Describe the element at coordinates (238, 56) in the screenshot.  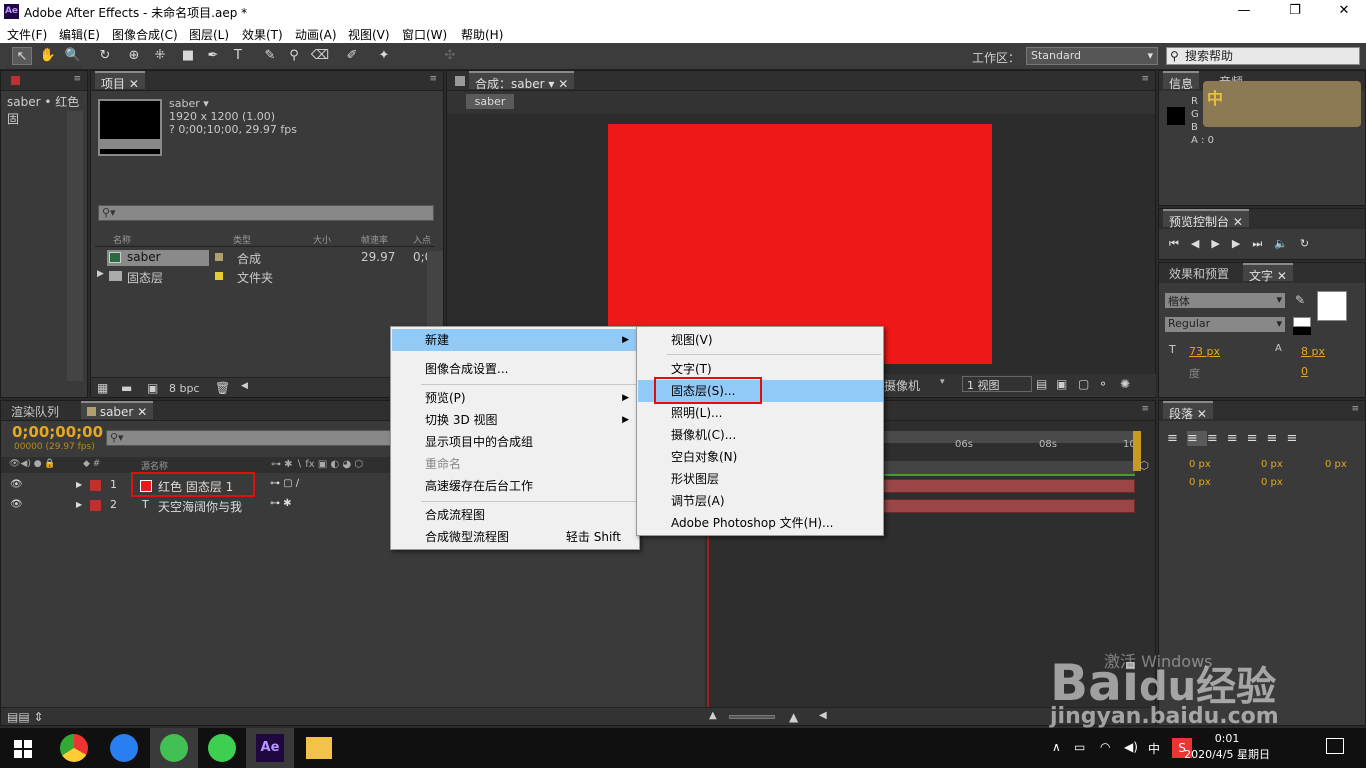
I see `type-tool-icon: T` at that location.